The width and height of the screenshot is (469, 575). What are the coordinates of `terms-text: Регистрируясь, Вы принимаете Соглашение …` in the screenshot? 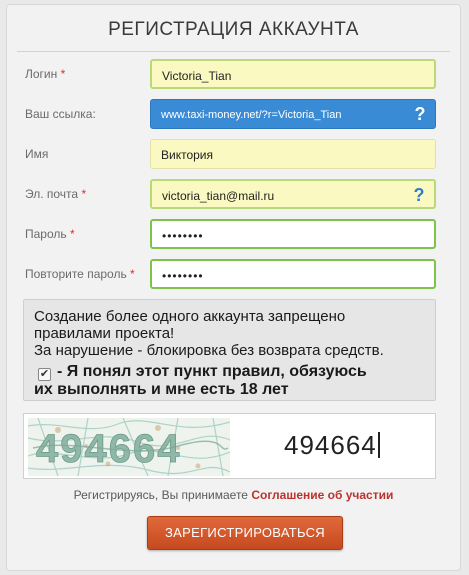 It's located at (233, 495).